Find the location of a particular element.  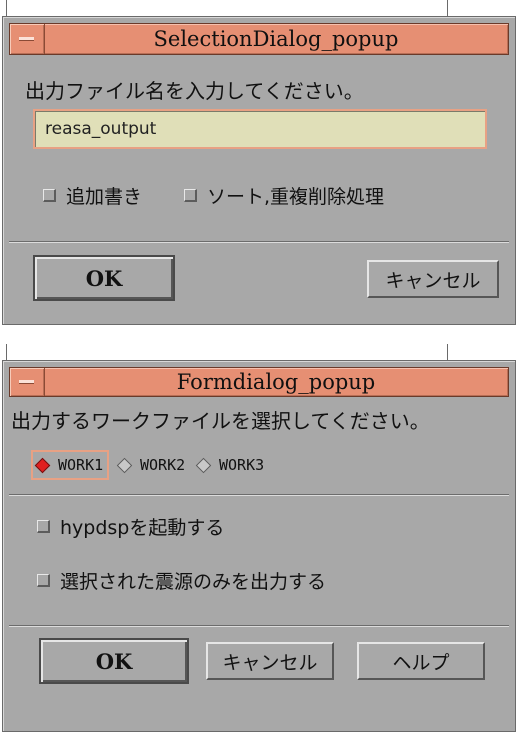

radio-work2: WORK2 is located at coordinates (151, 465).